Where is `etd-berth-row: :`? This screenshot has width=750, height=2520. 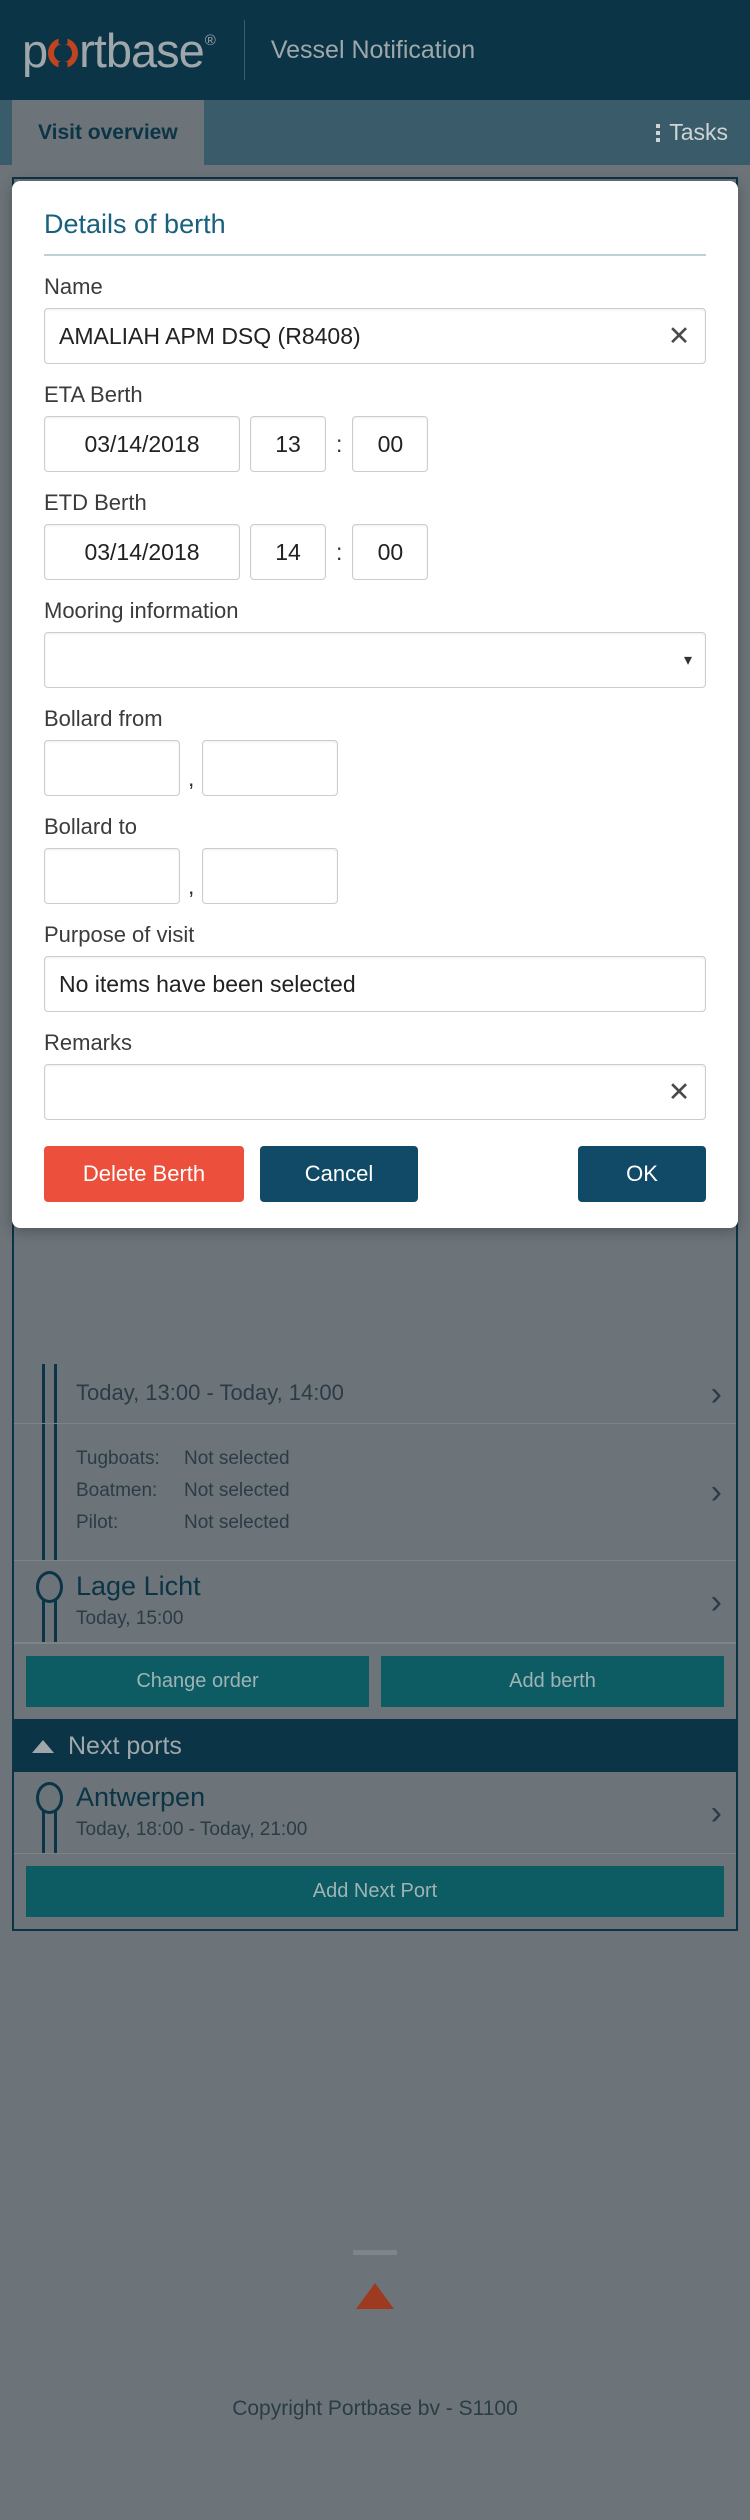
etd-berth-row: : is located at coordinates (375, 552).